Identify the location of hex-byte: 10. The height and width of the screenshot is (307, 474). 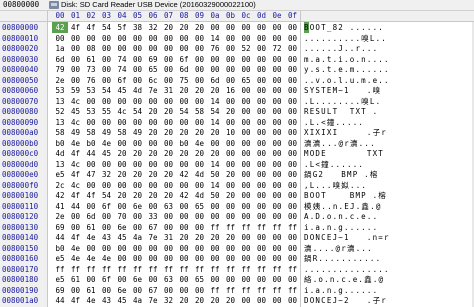
(231, 132).